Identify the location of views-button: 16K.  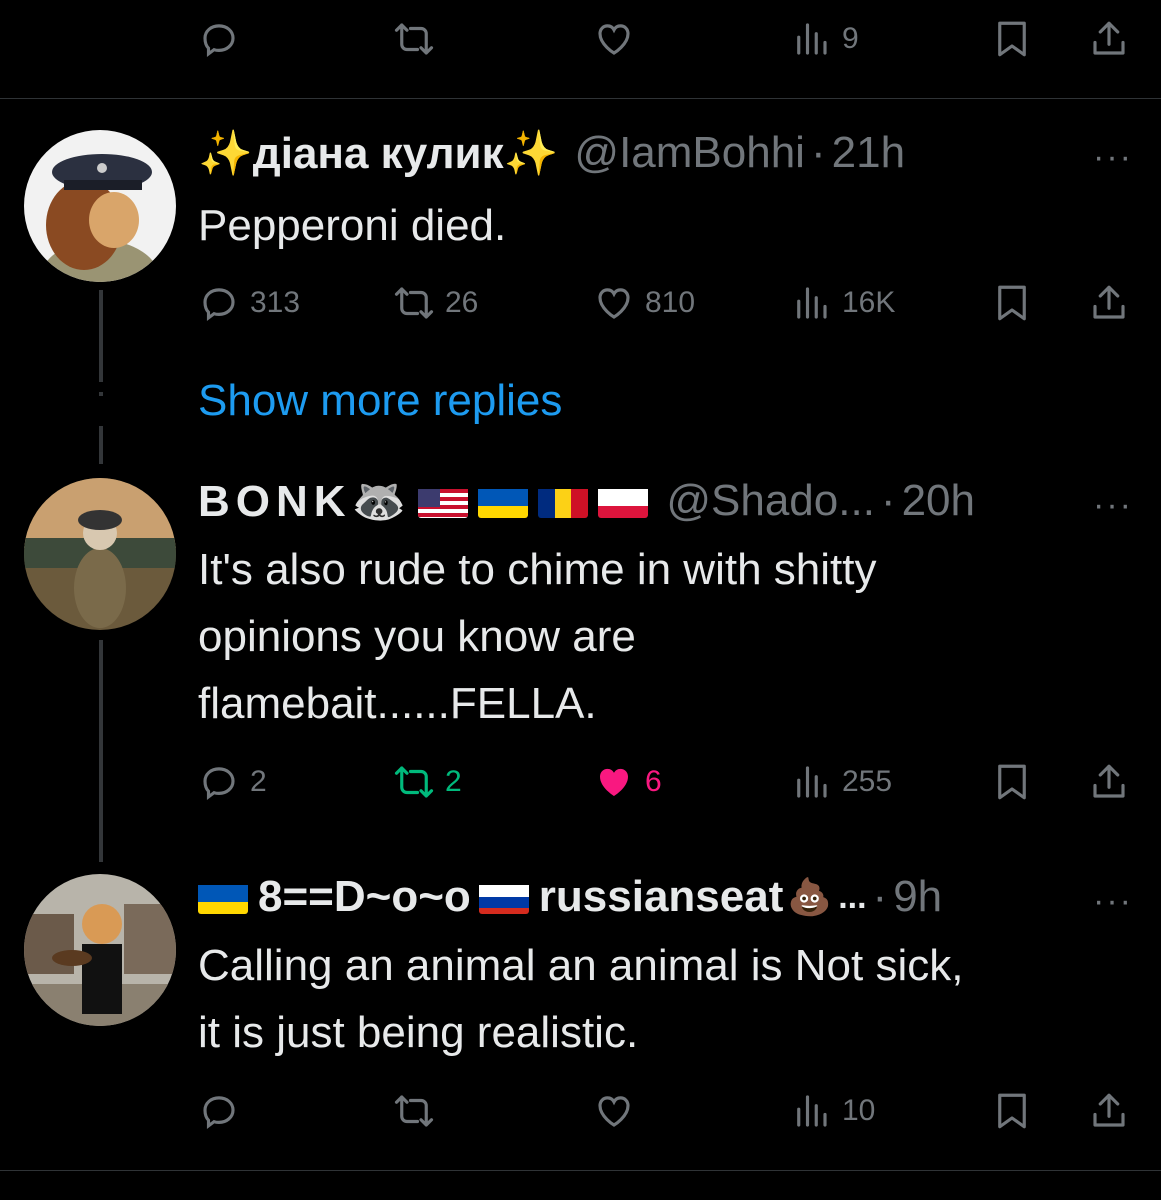
(842, 303).